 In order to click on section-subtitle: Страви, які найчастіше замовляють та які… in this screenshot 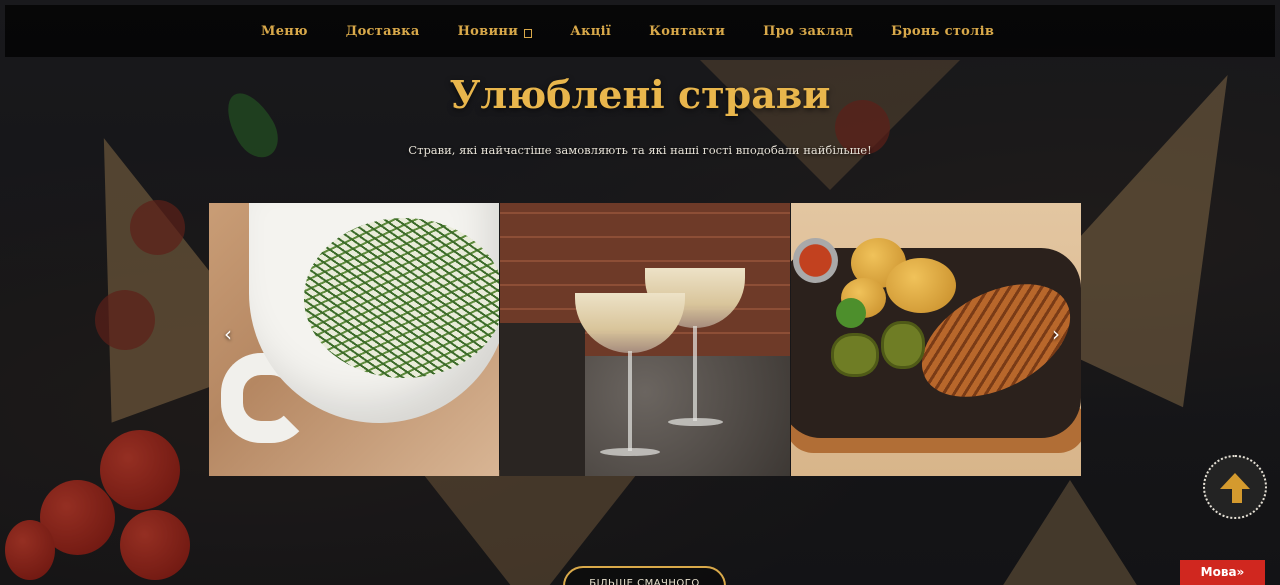, I will do `click(640, 150)`.